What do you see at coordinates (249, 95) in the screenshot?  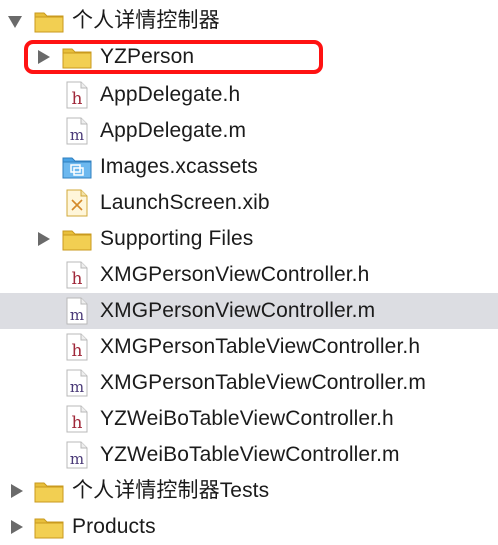 I see `navigator-file-appdelegate-h: h AppDelegate.h` at bounding box center [249, 95].